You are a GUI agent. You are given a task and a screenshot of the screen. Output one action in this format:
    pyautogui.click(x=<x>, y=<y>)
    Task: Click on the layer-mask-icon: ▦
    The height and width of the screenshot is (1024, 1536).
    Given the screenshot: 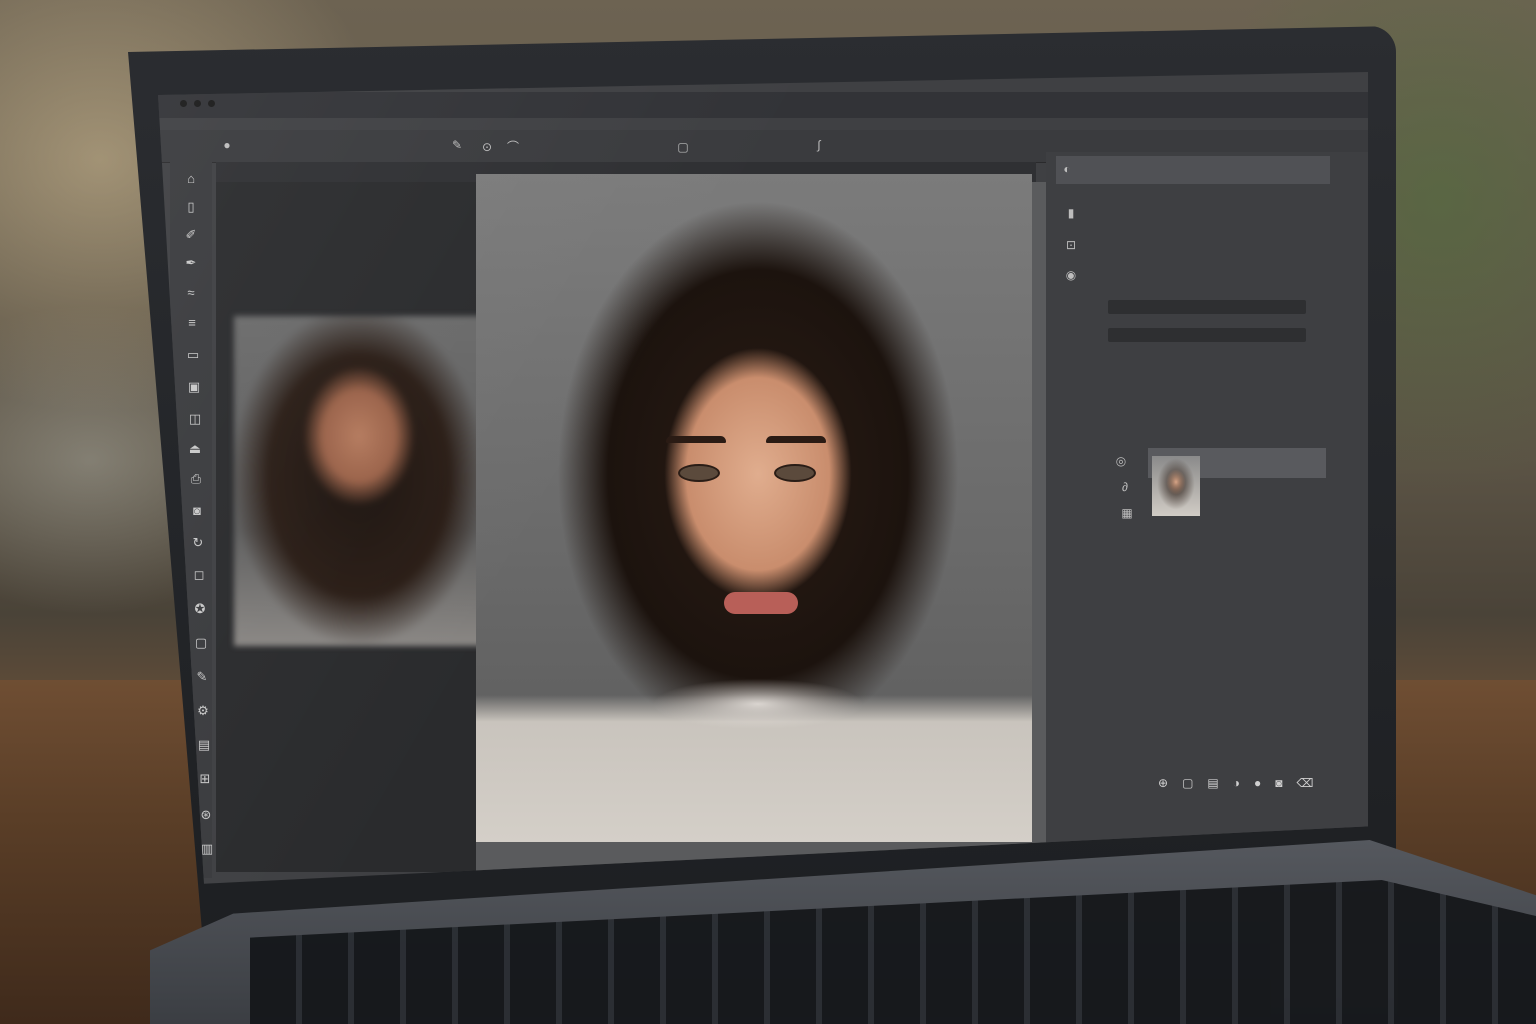 What is the action you would take?
    pyautogui.click(x=1127, y=513)
    